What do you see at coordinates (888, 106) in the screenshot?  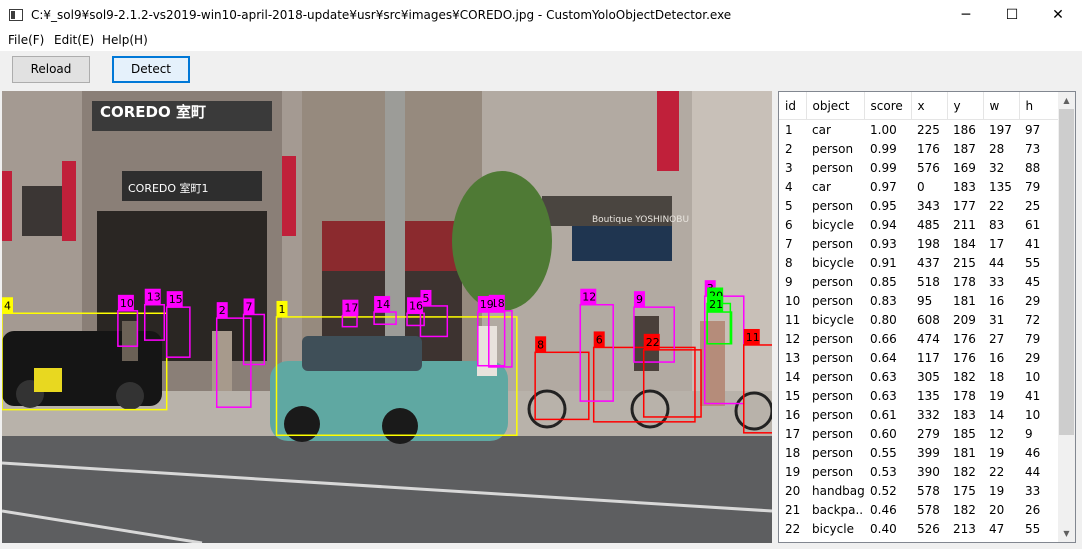 I see `column-header-score: score` at bounding box center [888, 106].